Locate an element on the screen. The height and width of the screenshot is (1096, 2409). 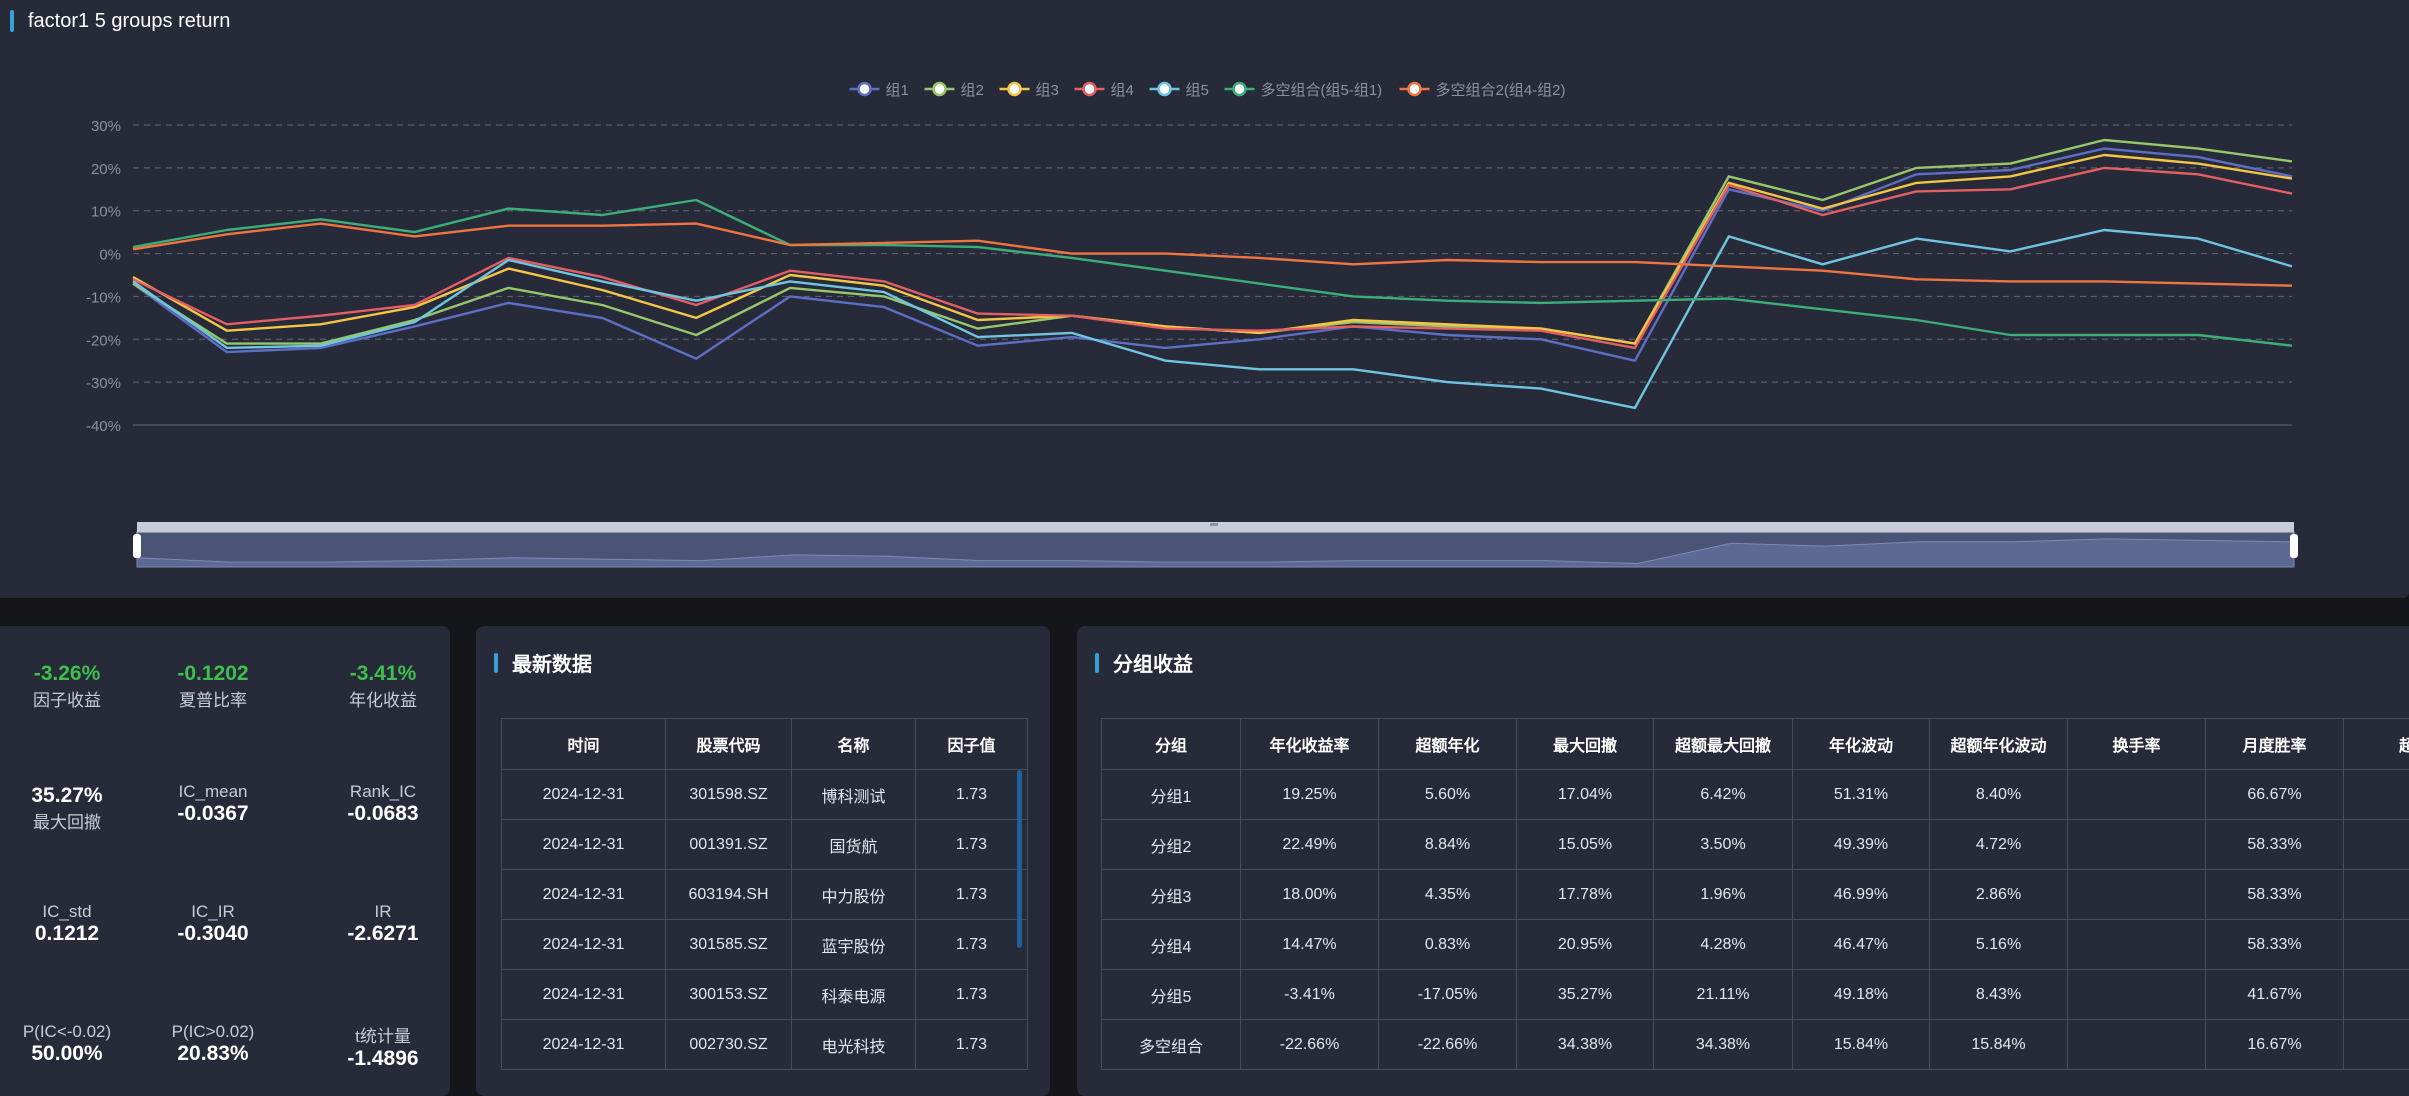
table-cell: 4.72% is located at coordinates (1999, 845).